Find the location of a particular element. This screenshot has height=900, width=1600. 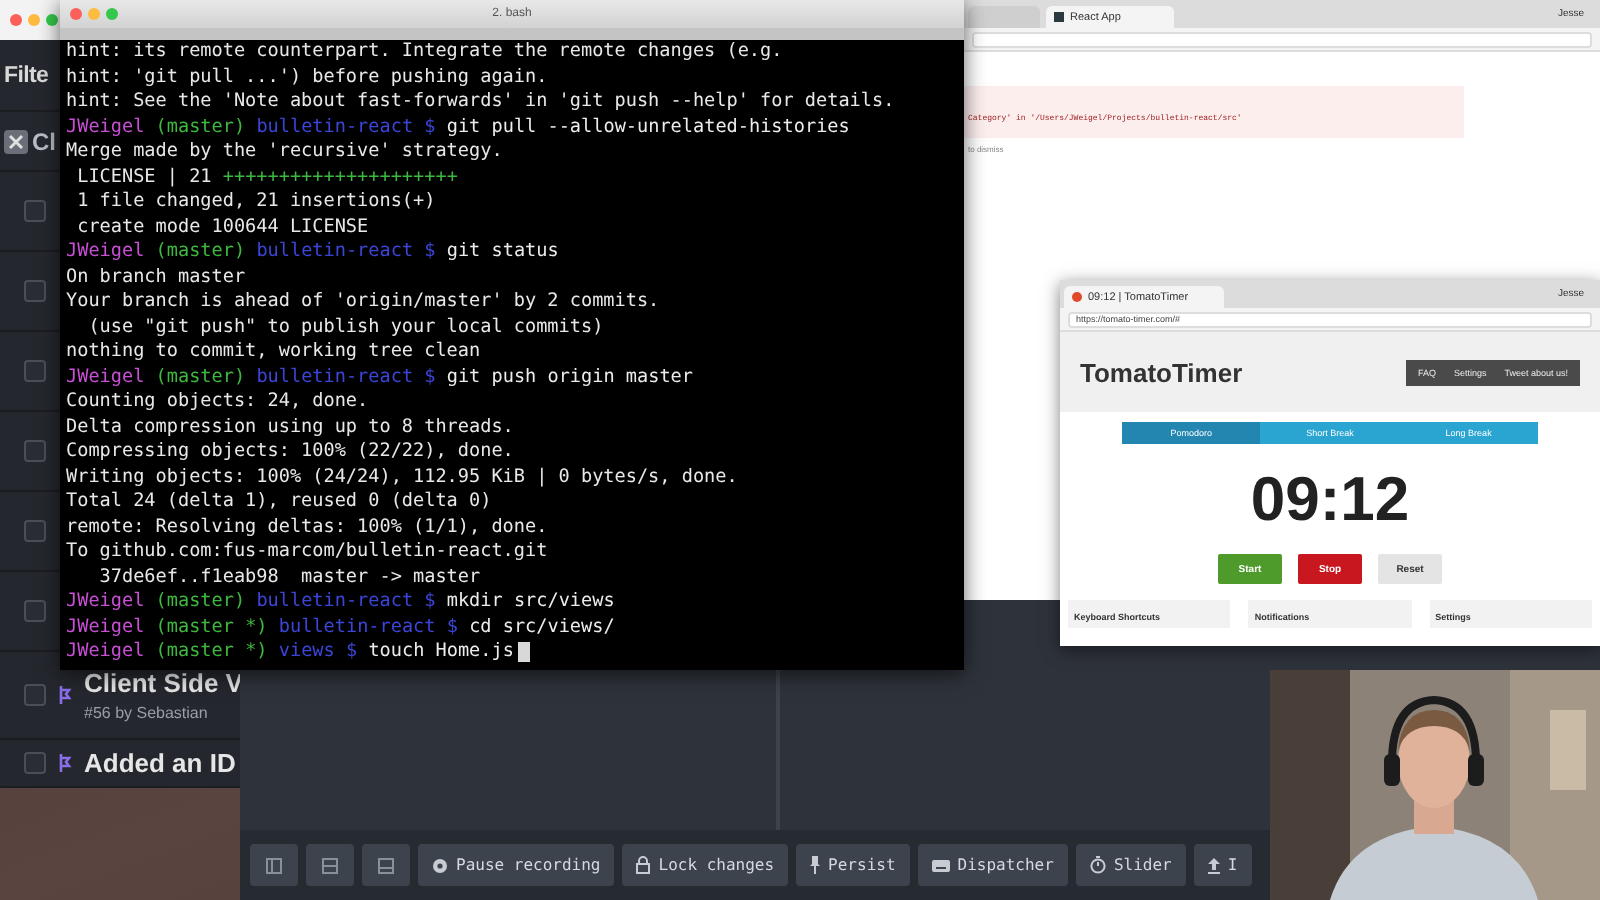

upload-icon is located at coordinates (1213, 865).